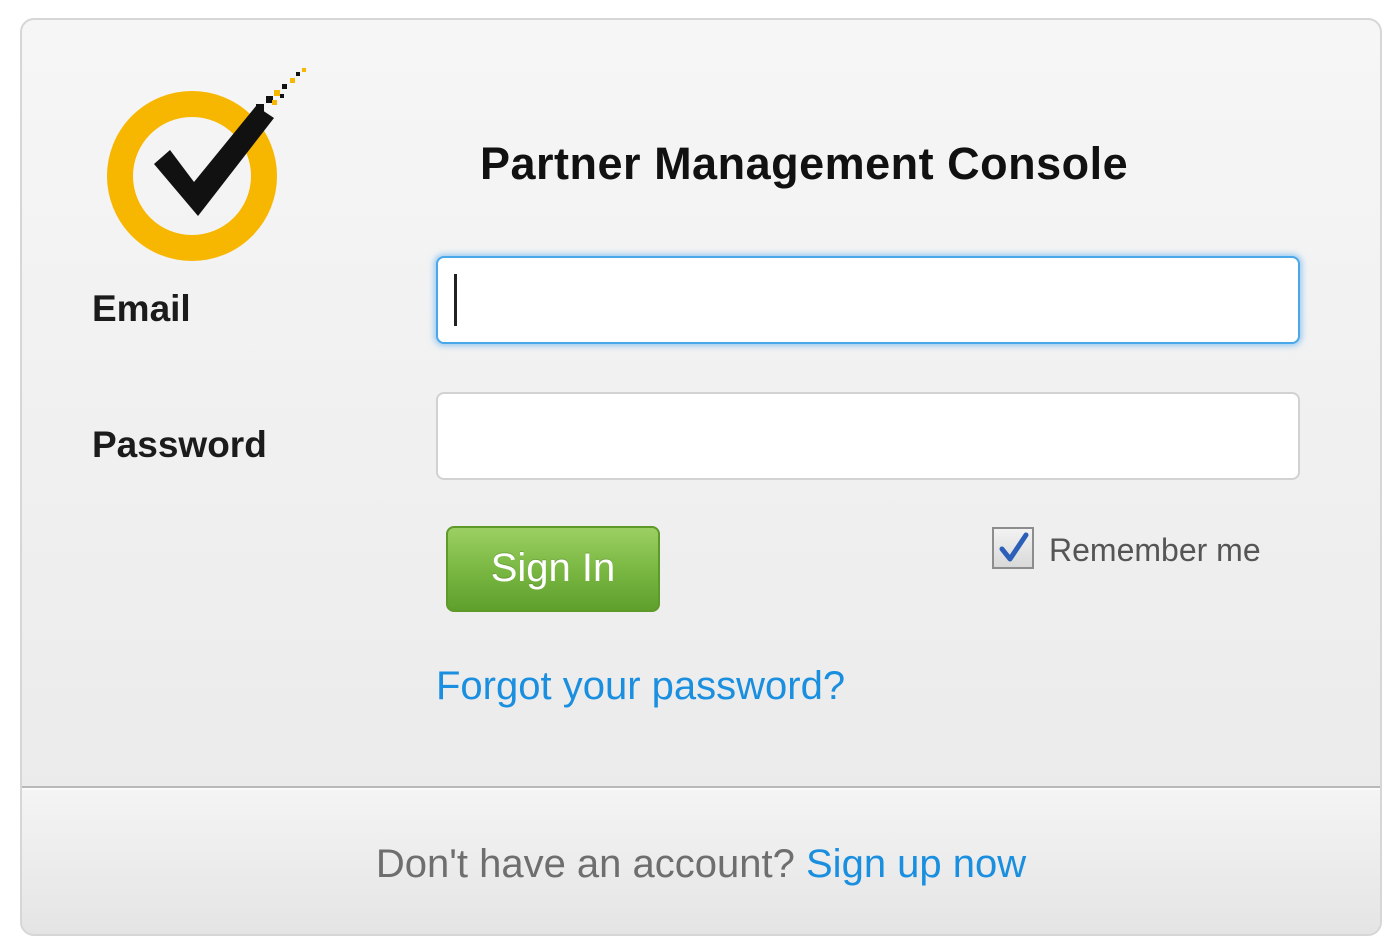  What do you see at coordinates (211, 166) in the screenshot?
I see `checkmark-logo-icon` at bounding box center [211, 166].